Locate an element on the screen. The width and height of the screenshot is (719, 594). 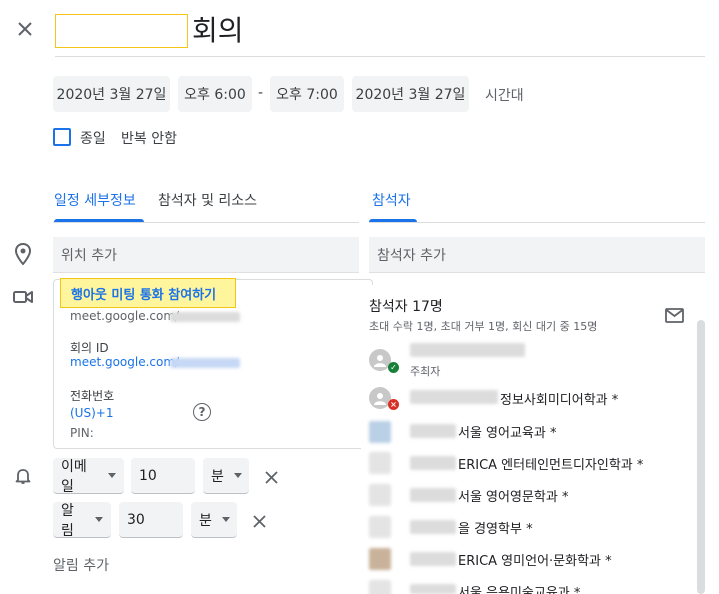
end-date-button: 2020년 3월 27일 is located at coordinates (410, 94).